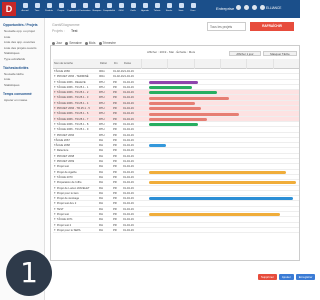 The image size is (320, 300). What do you see at coordinates (24, 31) in the screenshot?
I see `sidebar-item: Nouvelle opp. ou projet` at bounding box center [24, 31].